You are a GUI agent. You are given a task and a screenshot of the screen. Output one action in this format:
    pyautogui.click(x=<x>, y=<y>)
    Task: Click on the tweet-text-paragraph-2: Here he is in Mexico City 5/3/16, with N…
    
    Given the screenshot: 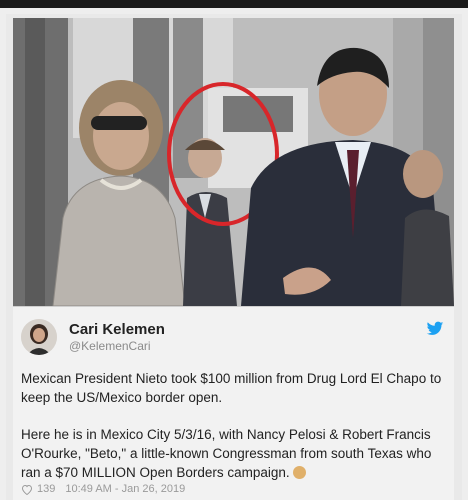 What is the action you would take?
    pyautogui.click(x=233, y=453)
    